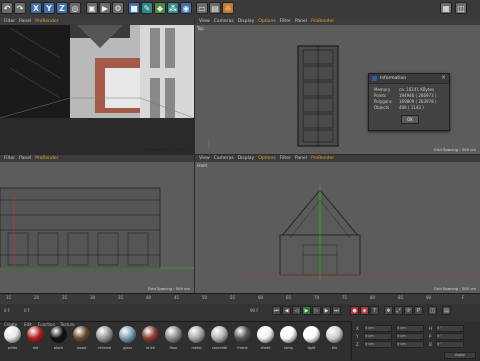 The width and height of the screenshot is (480, 361). What do you see at coordinates (233, 297) in the screenshot?
I see `tick-label: 55` at bounding box center [233, 297].